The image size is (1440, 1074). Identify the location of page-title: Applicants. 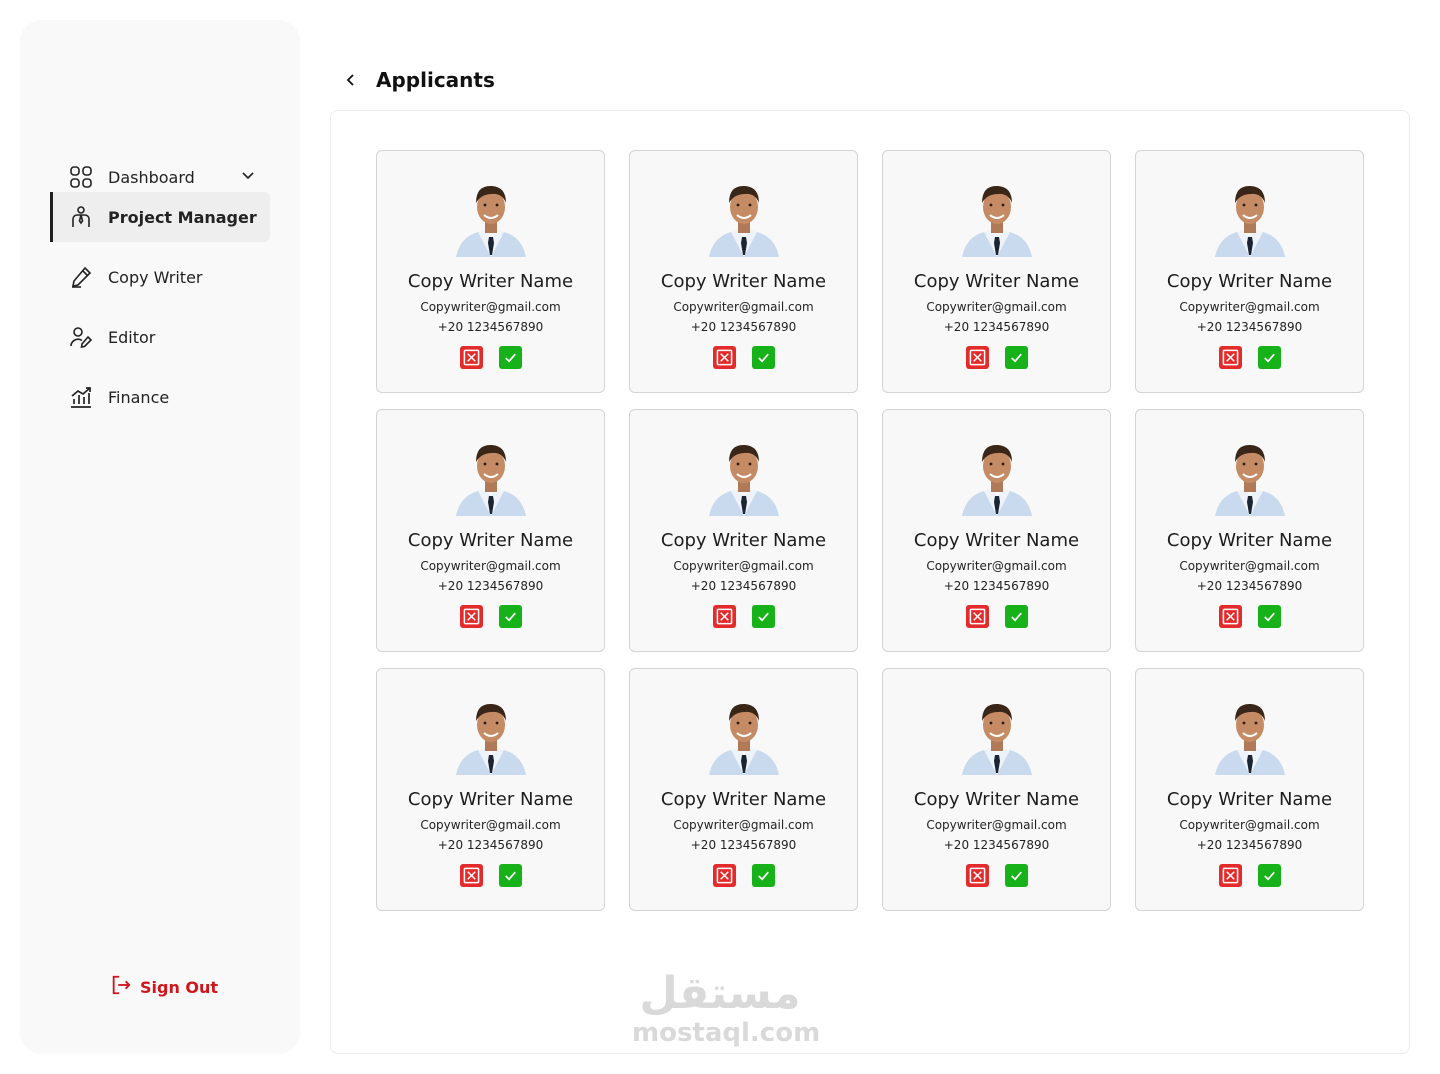
(435, 80).